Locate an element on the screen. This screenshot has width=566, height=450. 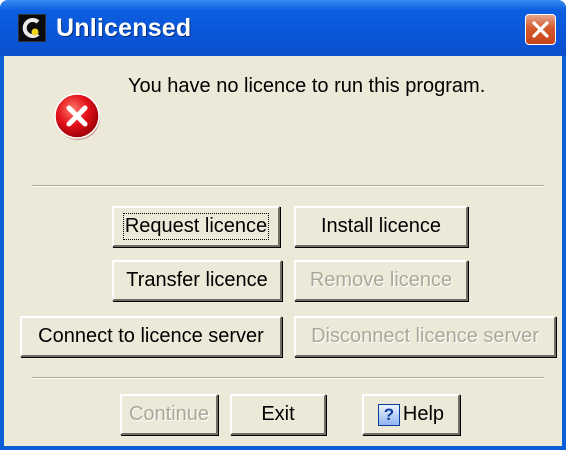
request-licence-button: Request licence is located at coordinates (196, 226).